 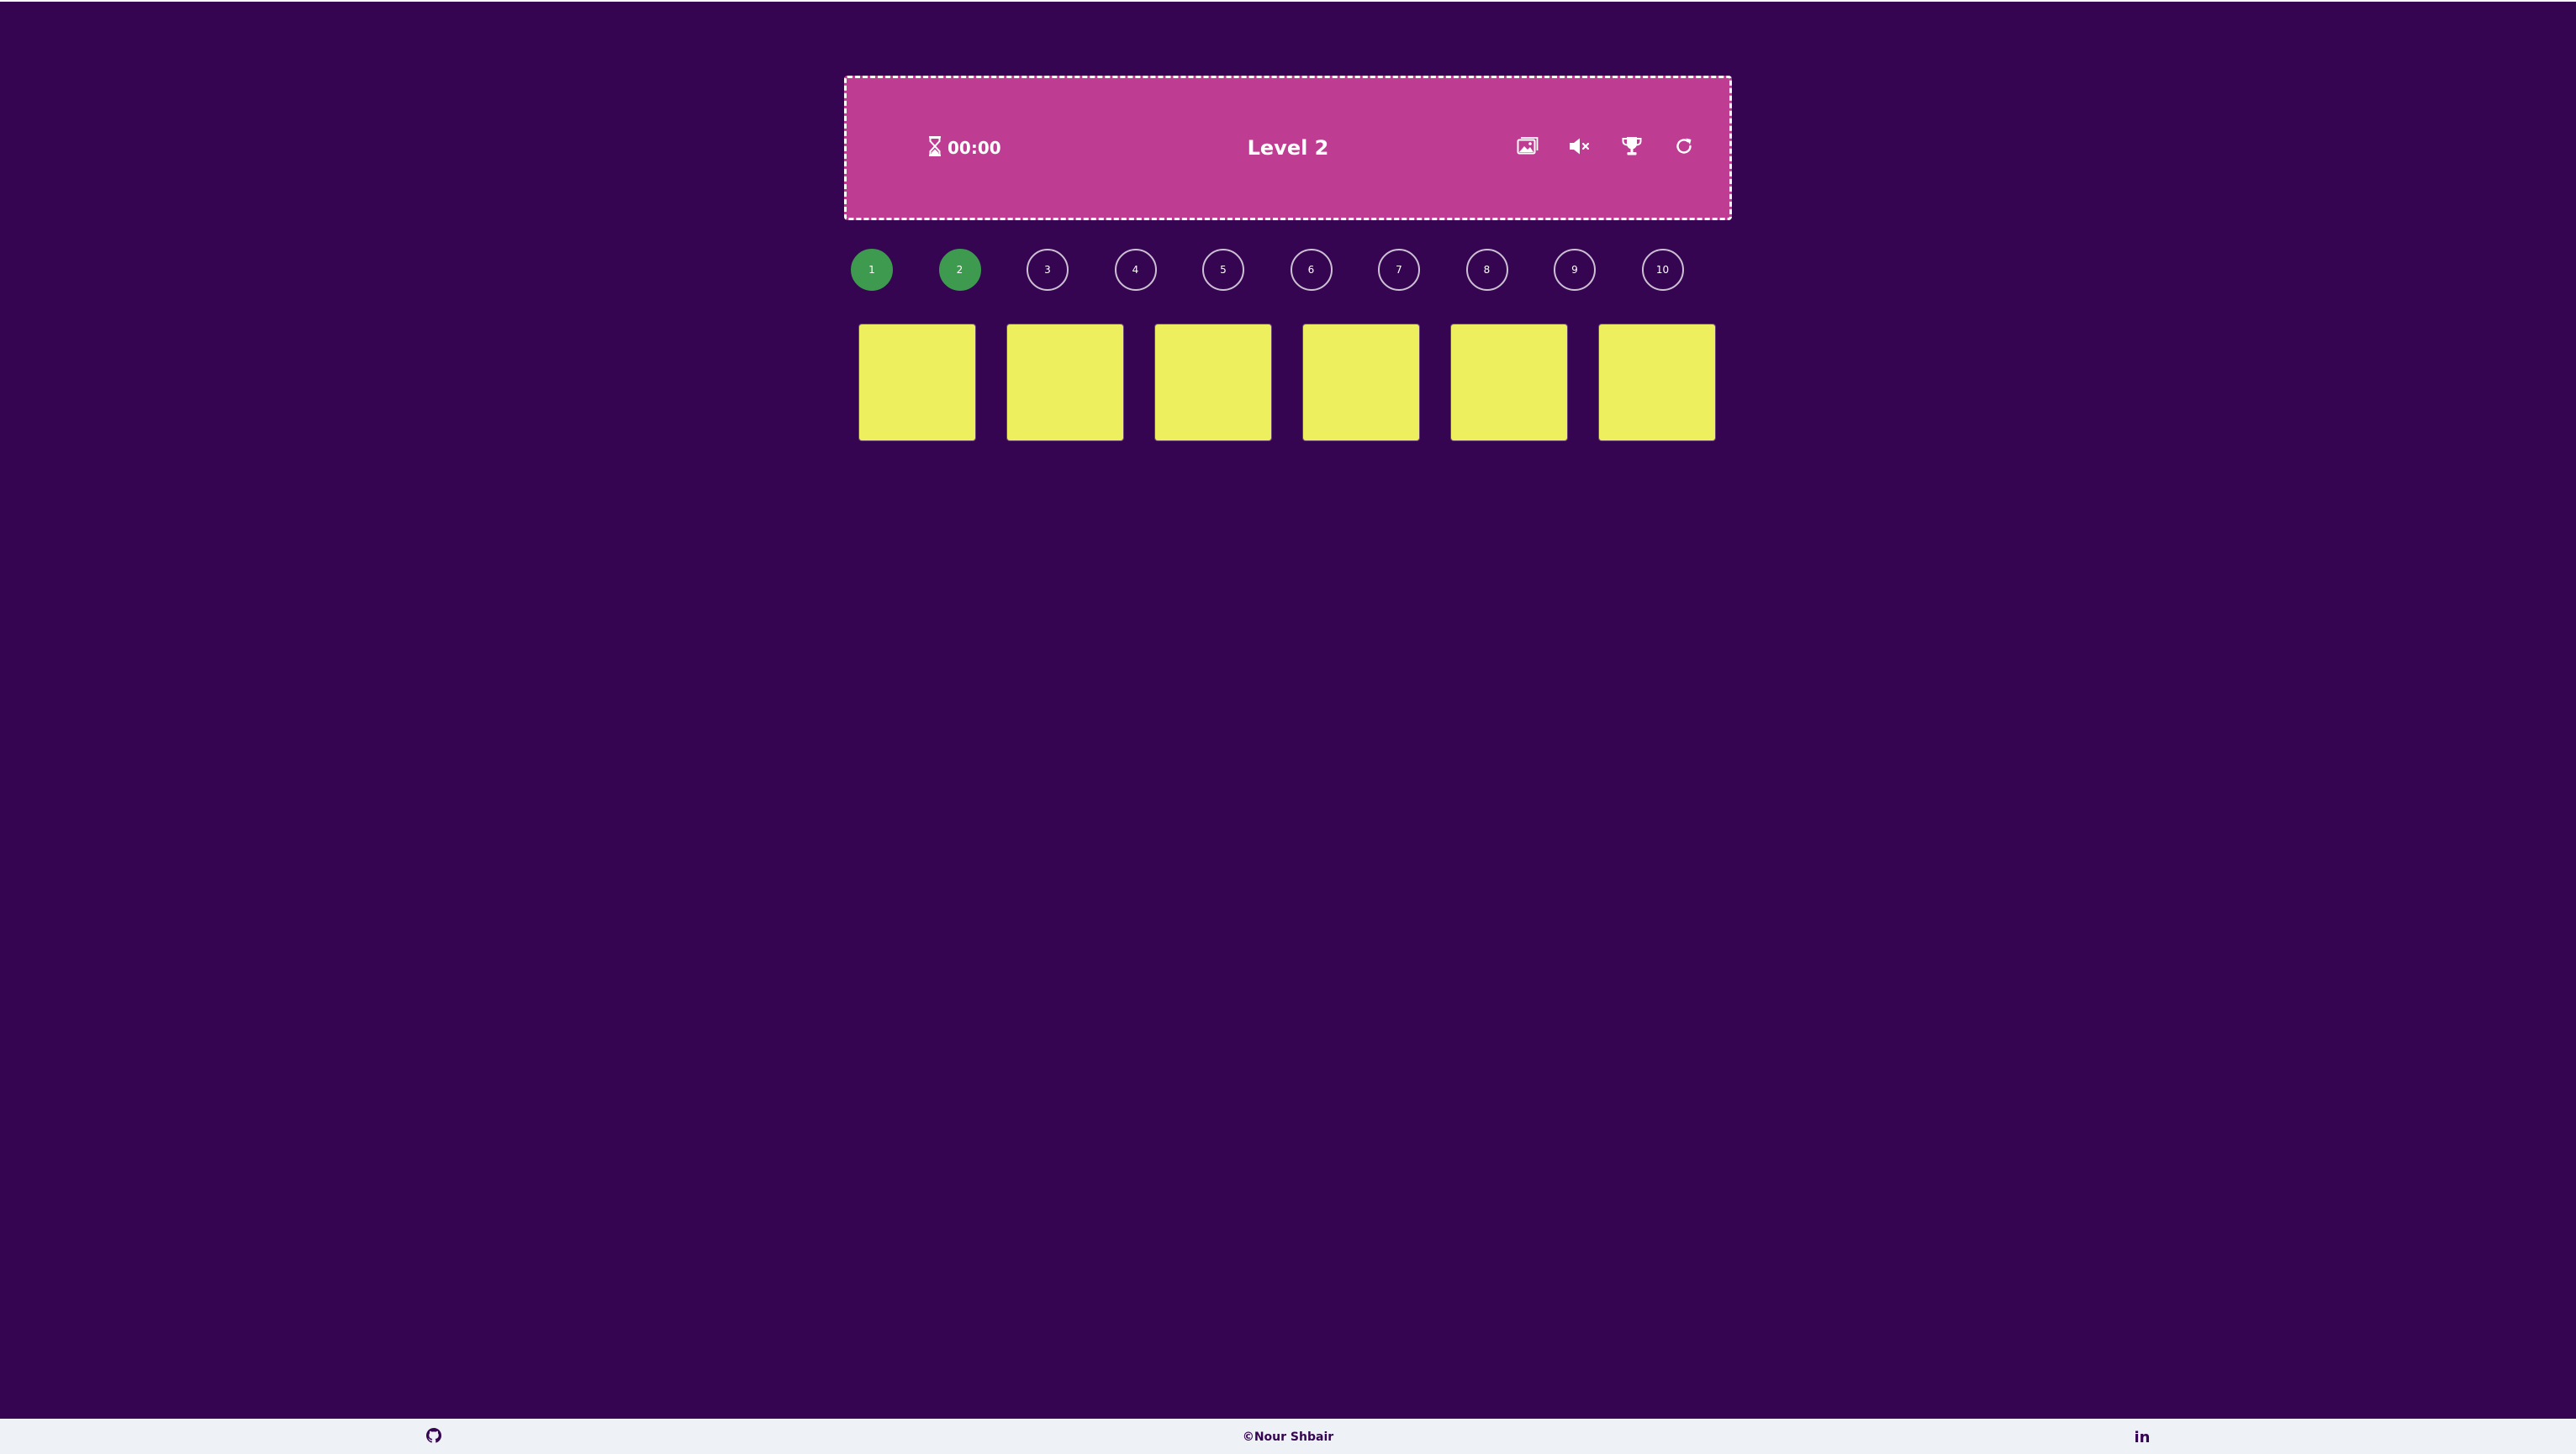 I want to click on trophy-icon, so click(x=1632, y=148).